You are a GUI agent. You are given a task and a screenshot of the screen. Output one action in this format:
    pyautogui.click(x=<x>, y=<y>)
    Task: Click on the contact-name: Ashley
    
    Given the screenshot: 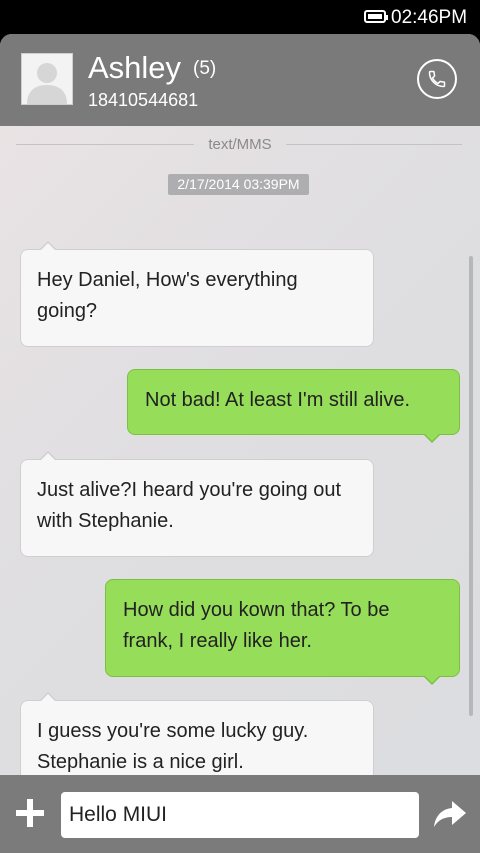 What is the action you would take?
    pyautogui.click(x=135, y=67)
    